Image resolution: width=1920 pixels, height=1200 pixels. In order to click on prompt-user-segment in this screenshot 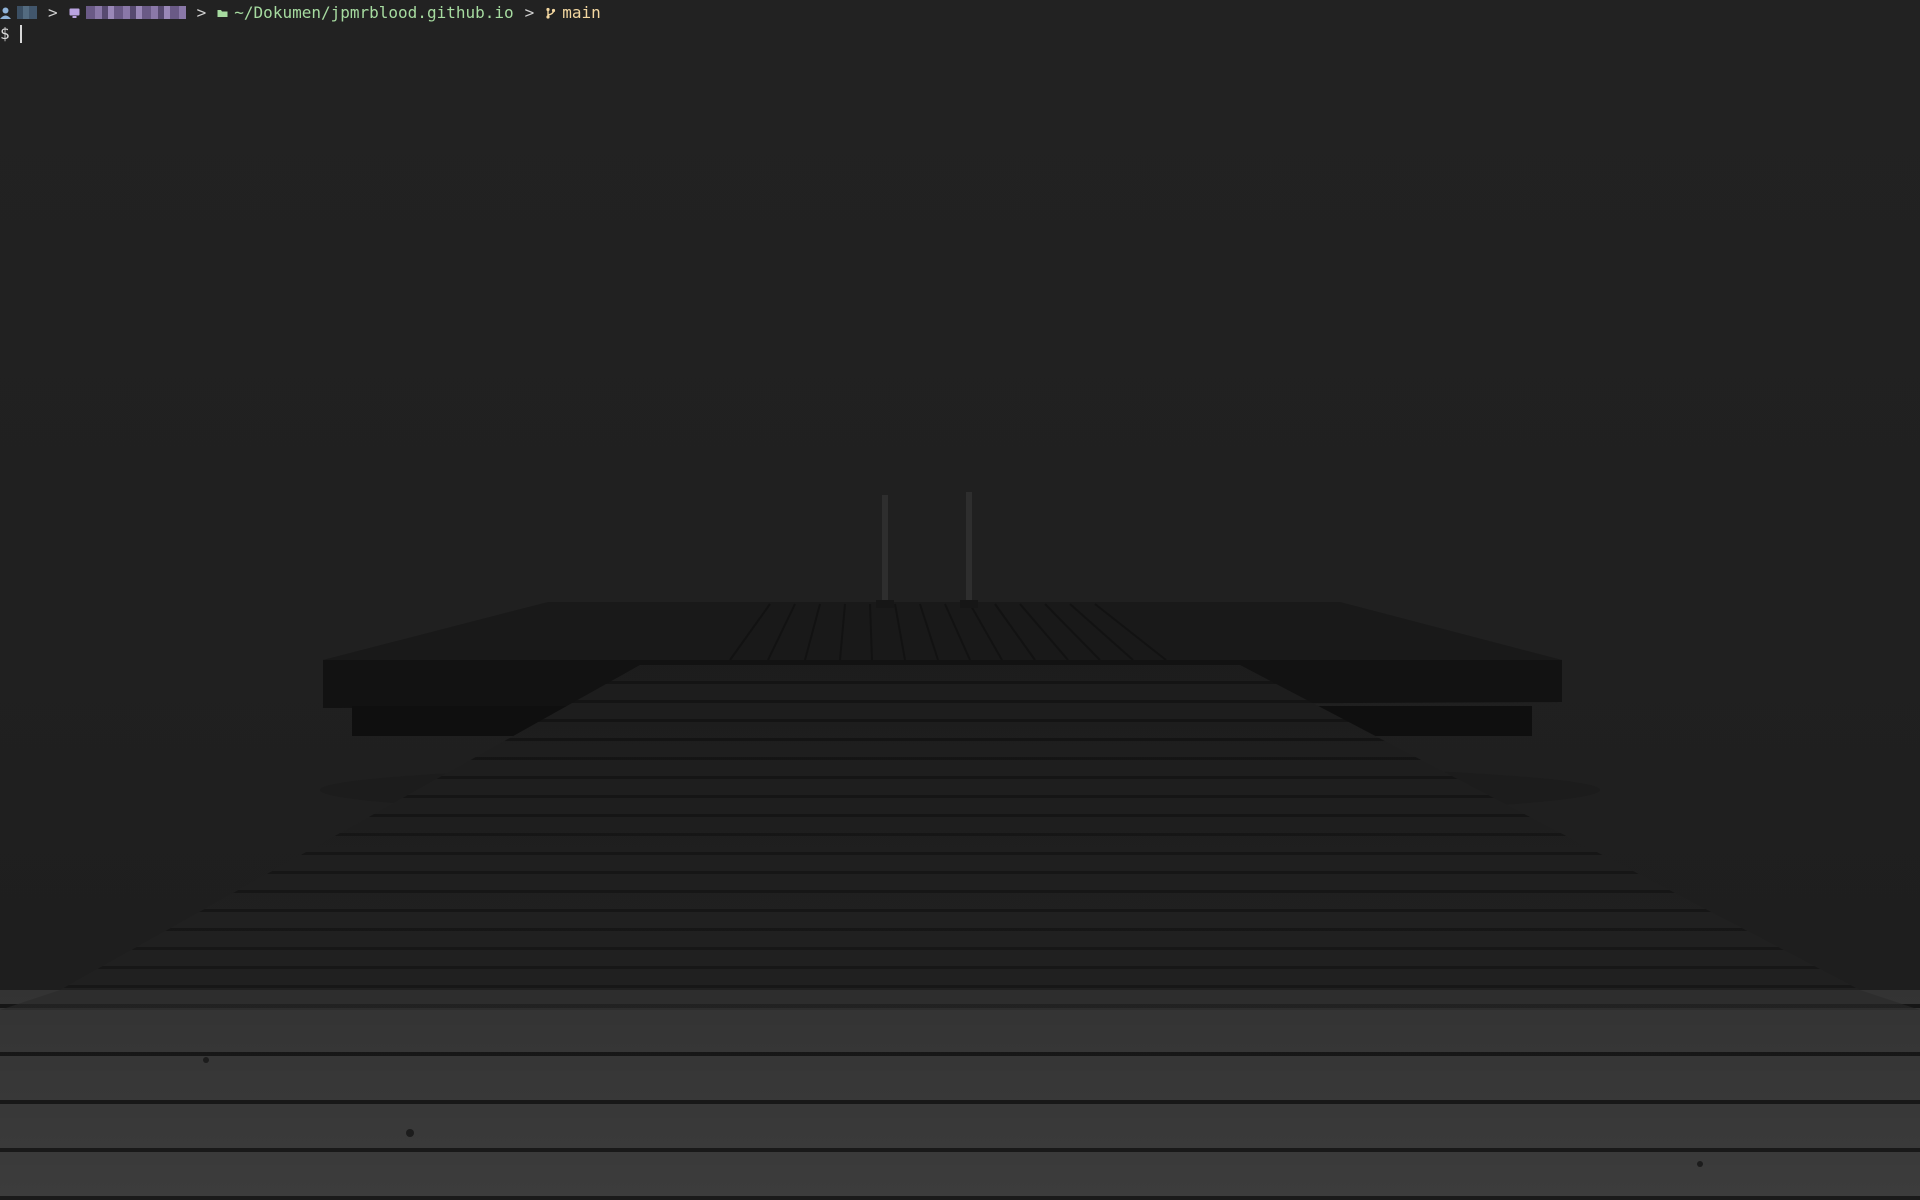, I will do `click(18, 12)`.